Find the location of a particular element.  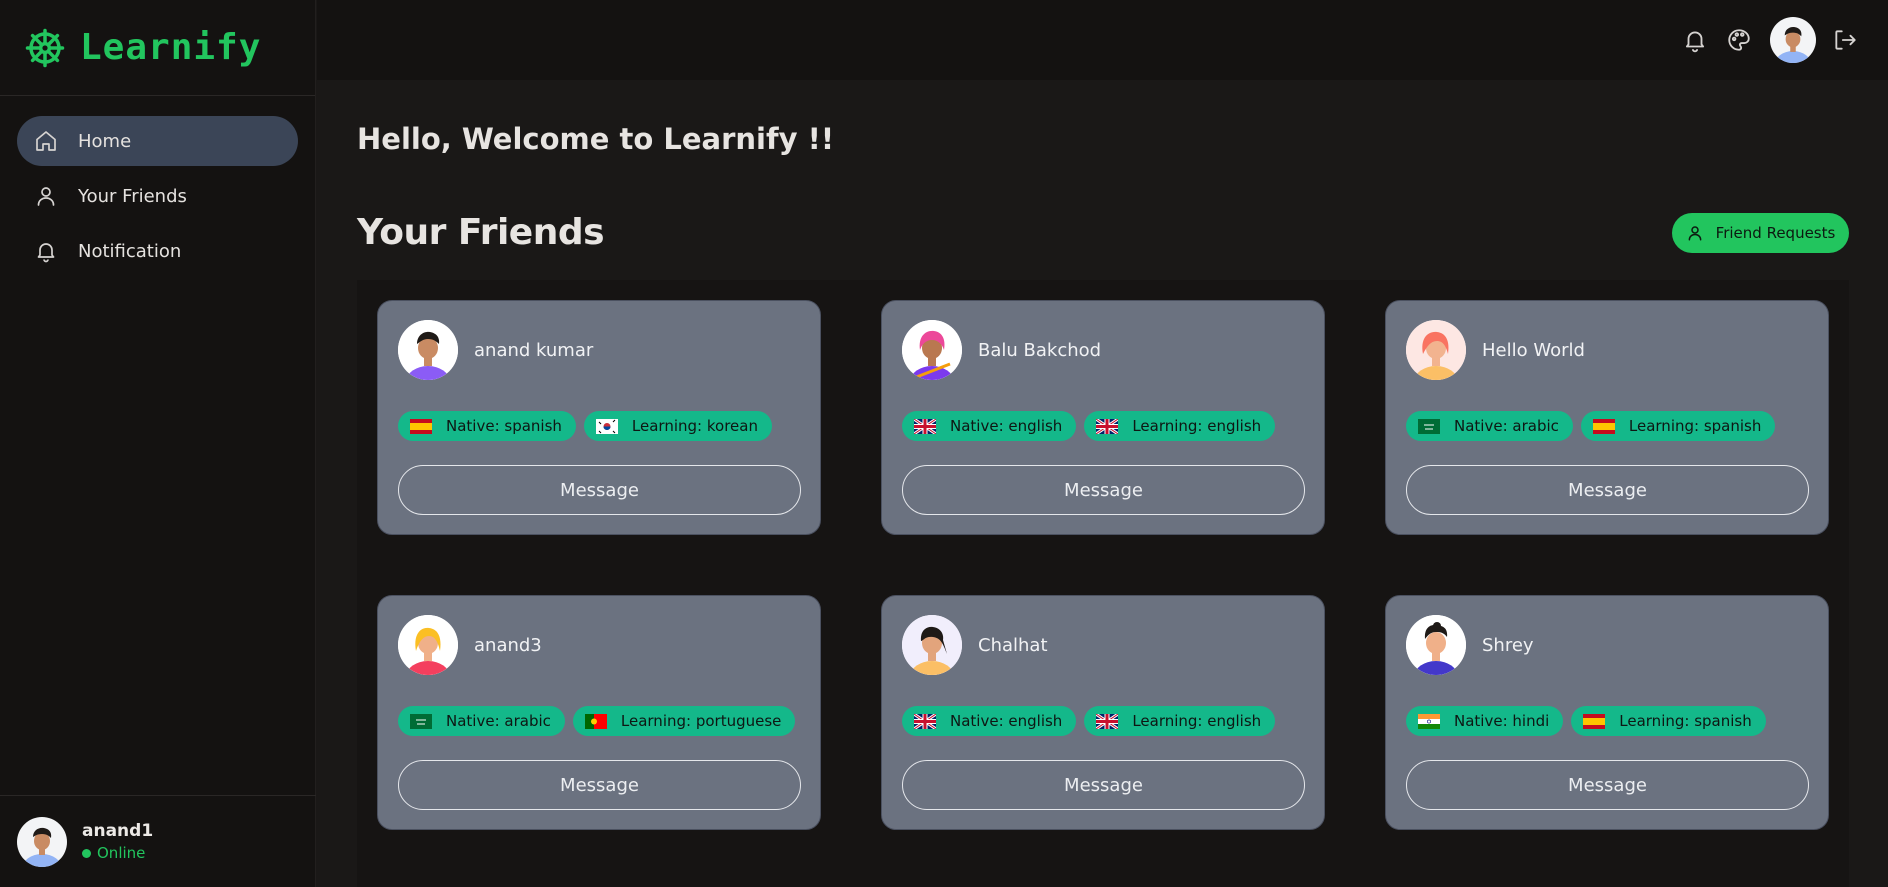

badge-label: Learning: korean is located at coordinates (694, 426).